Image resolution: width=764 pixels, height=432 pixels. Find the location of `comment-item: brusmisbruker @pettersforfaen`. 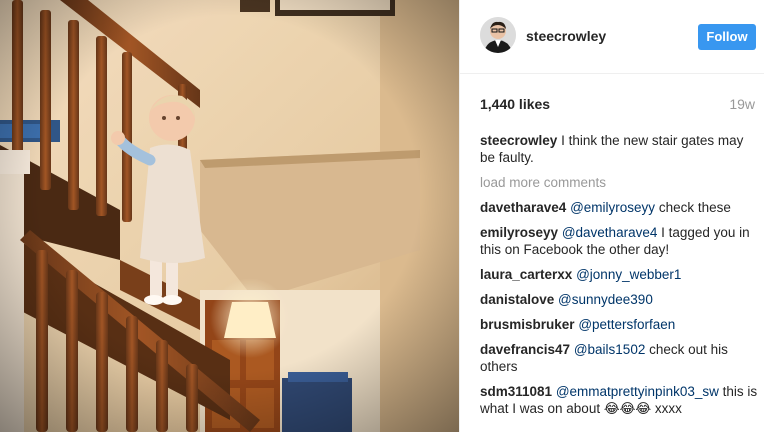

comment-item: brusmisbruker @pettersforfaen is located at coordinates (620, 324).